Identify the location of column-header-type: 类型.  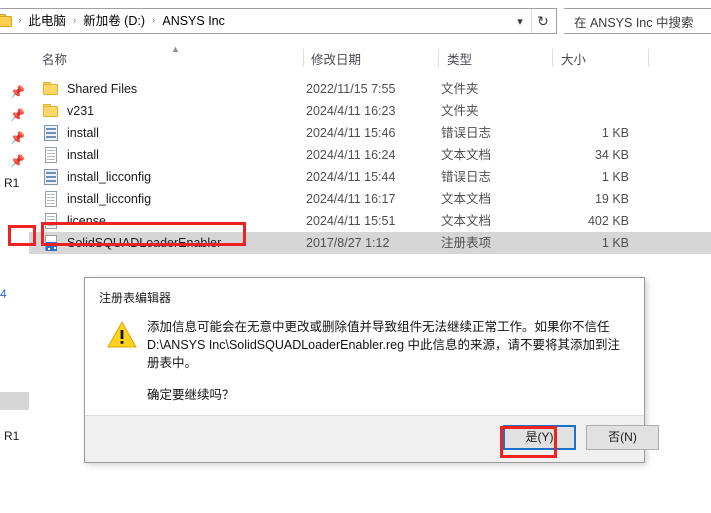
(459, 58).